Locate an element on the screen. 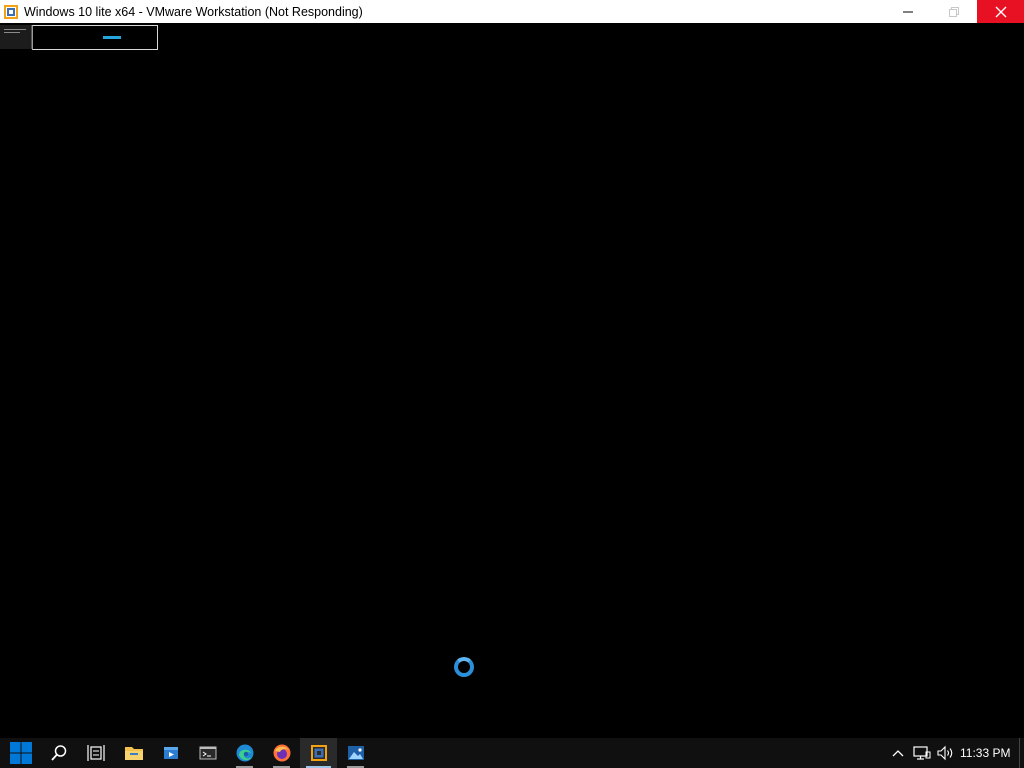 This screenshot has width=1024, height=768. show-hidden-icons-button is located at coordinates (898, 753).